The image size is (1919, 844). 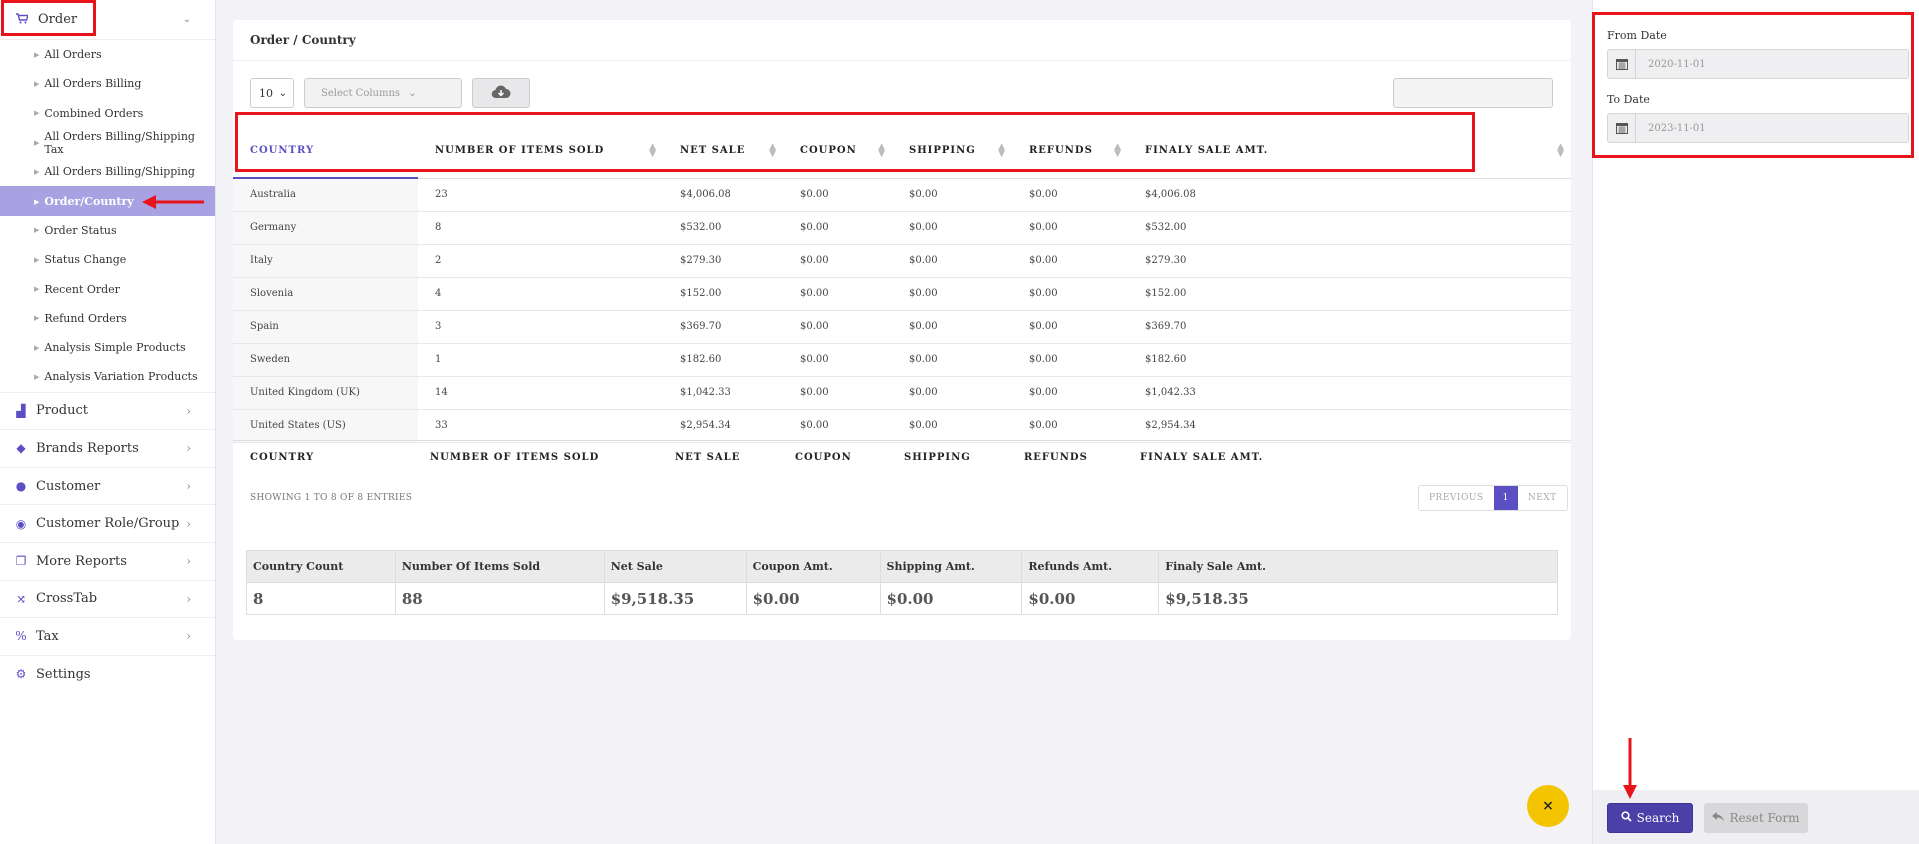 I want to click on table-cell: $532.00, so click(x=723, y=228).